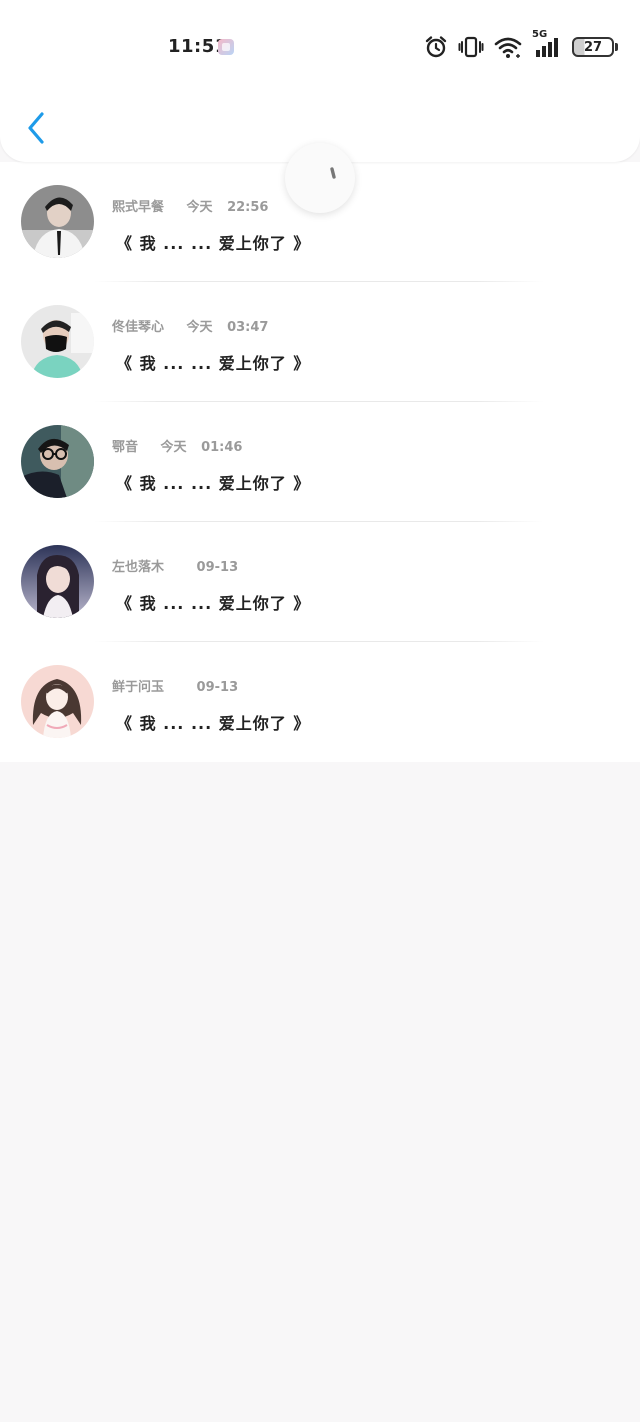  What do you see at coordinates (436, 47) in the screenshot?
I see `alarm-icon` at bounding box center [436, 47].